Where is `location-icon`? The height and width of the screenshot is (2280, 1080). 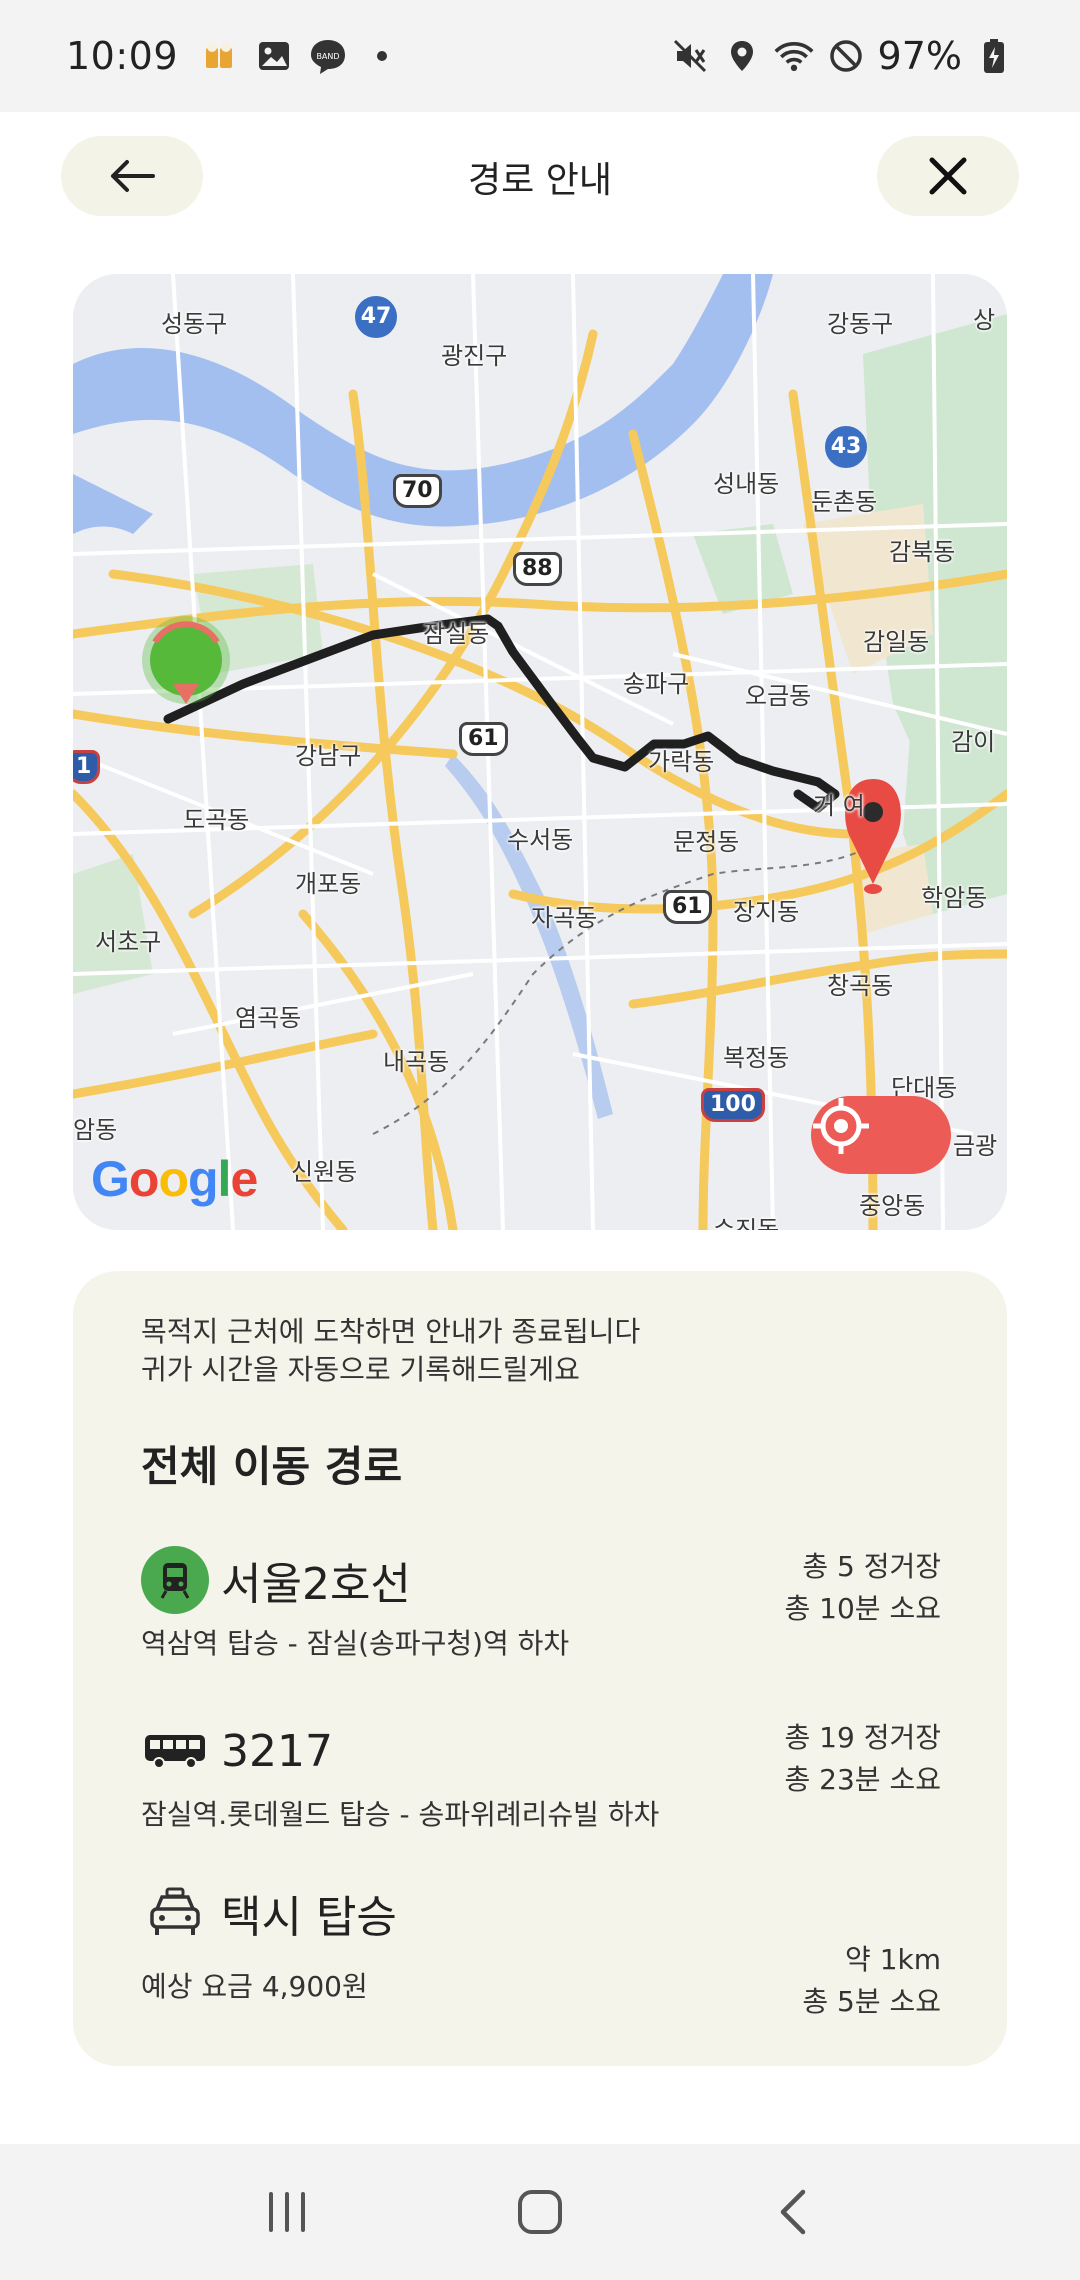
location-icon is located at coordinates (742, 56).